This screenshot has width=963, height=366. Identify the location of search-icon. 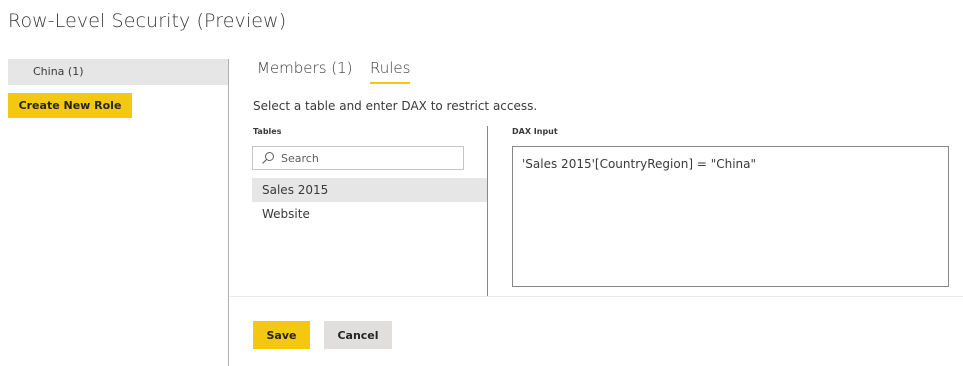
(268, 158).